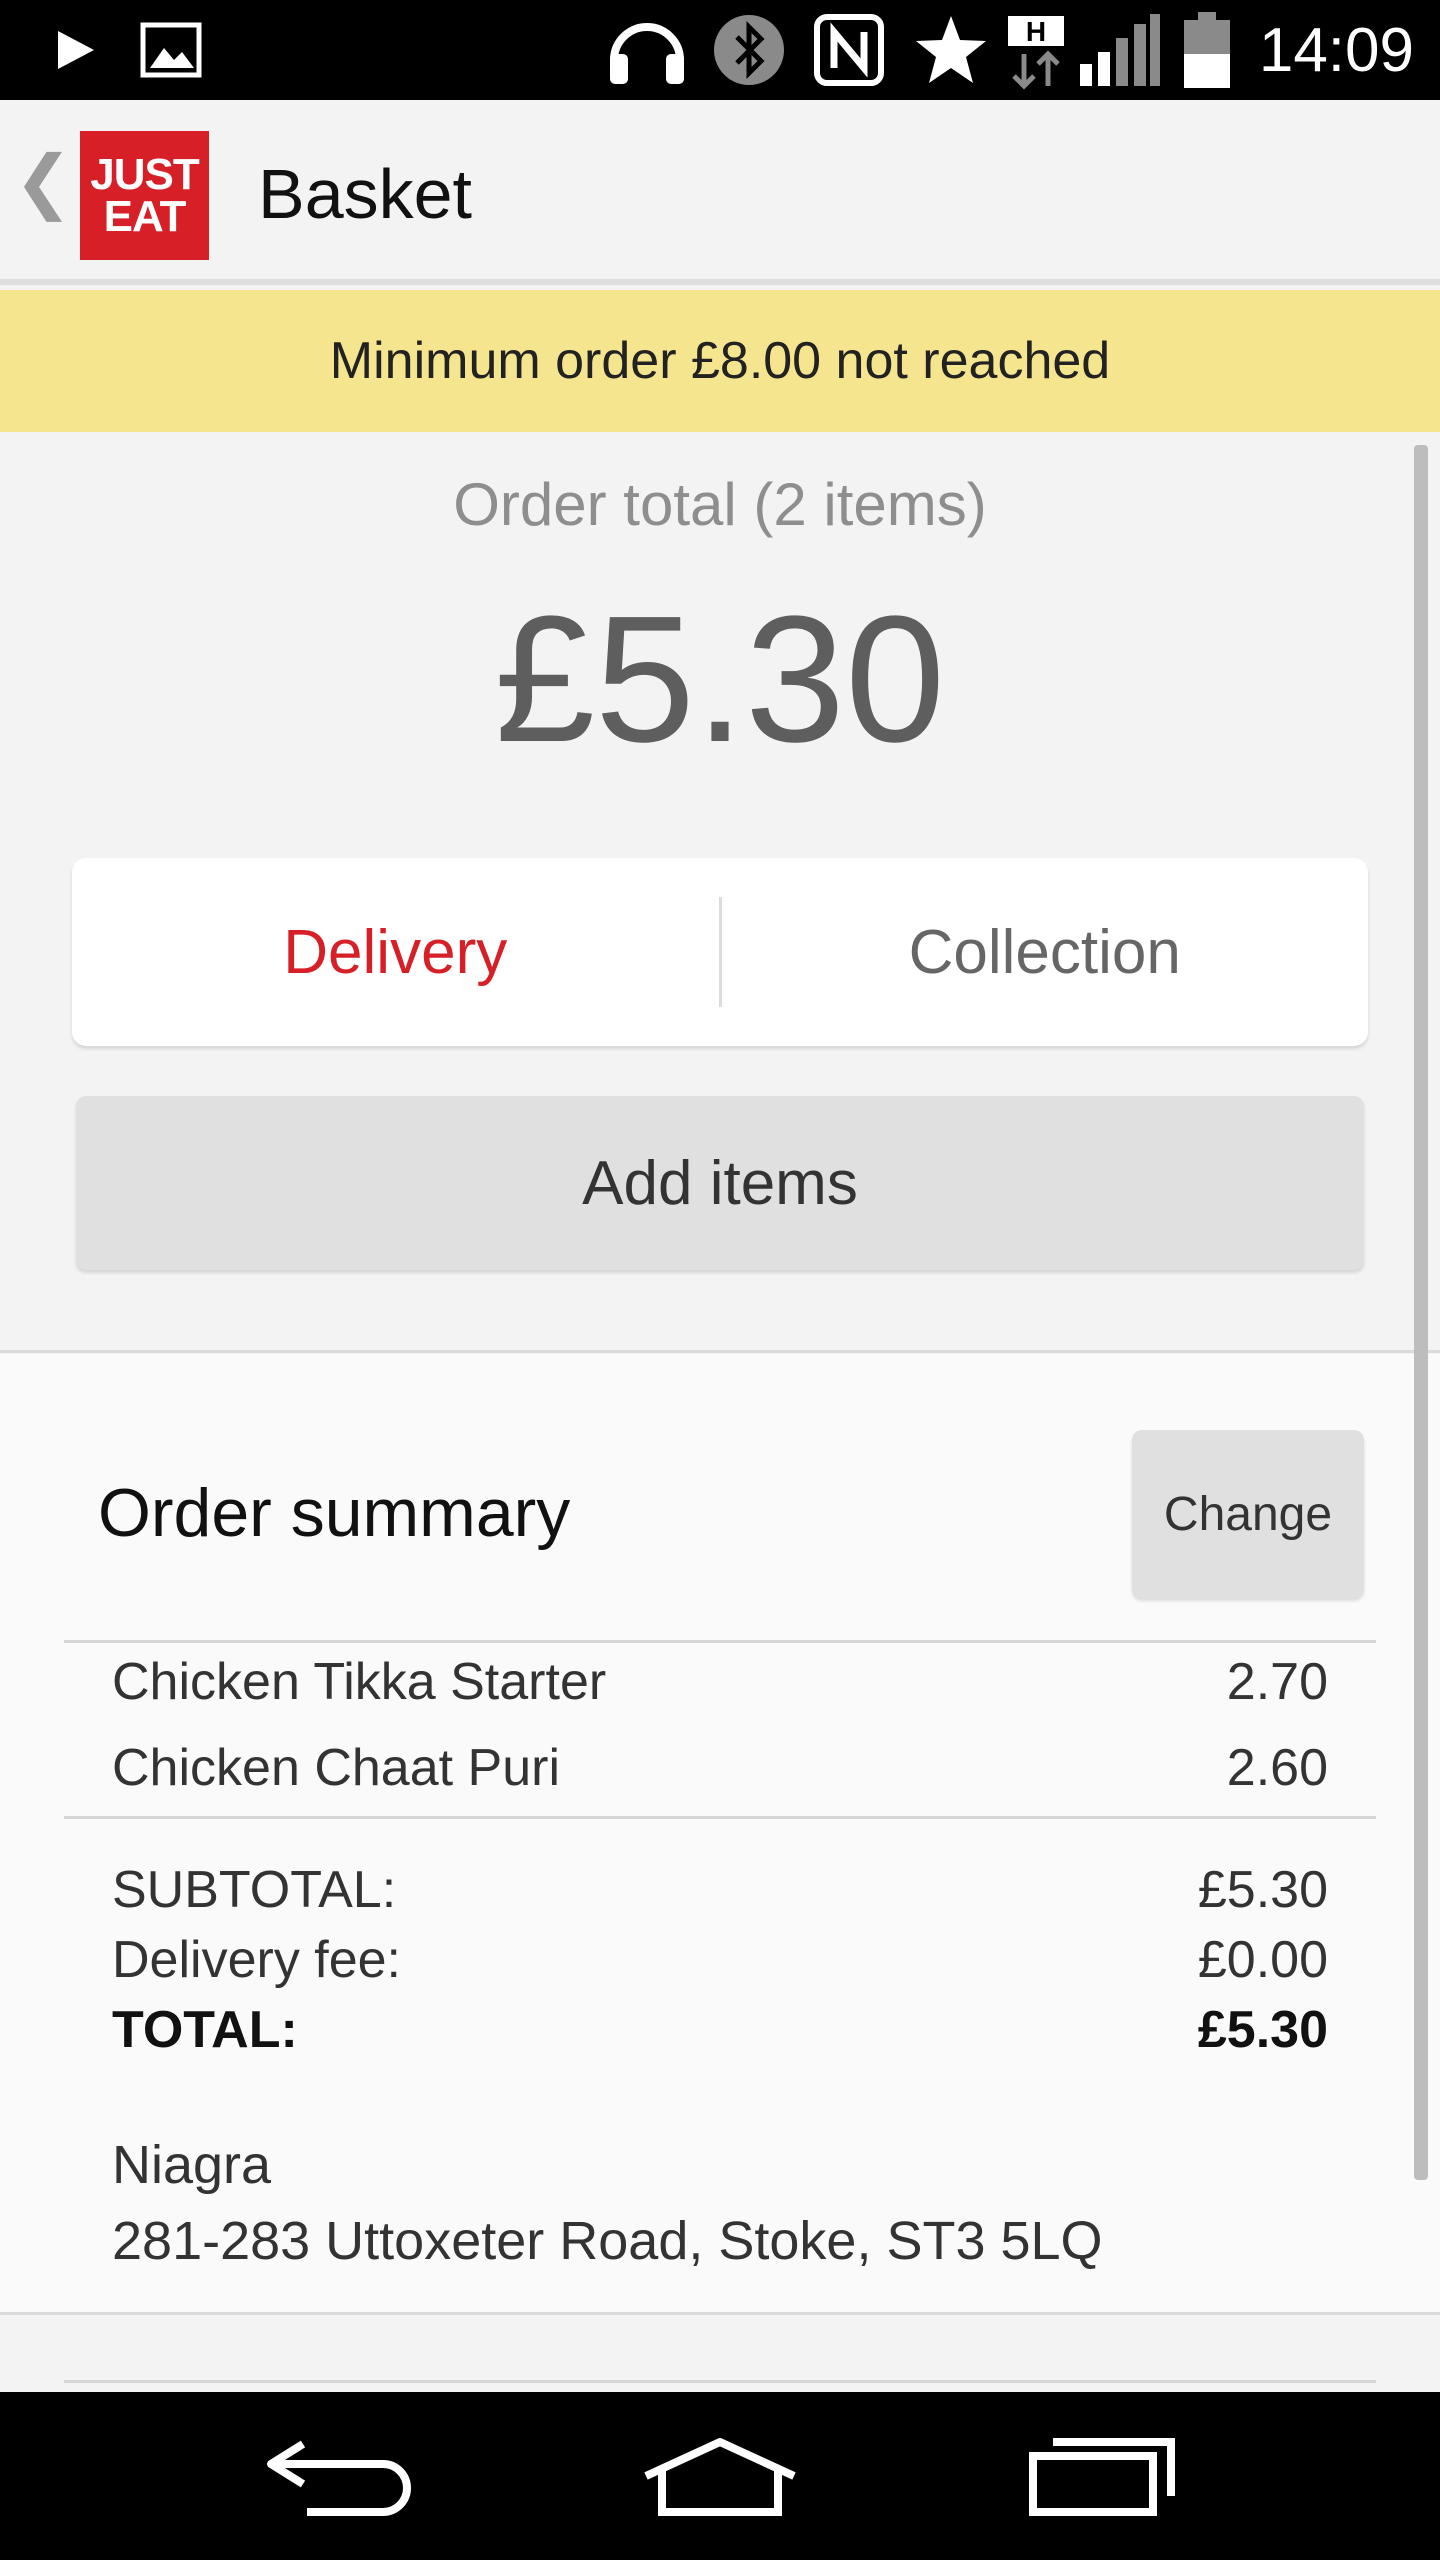  Describe the element at coordinates (720, 1890) in the screenshot. I see `subtotal-row: SUBTOTAL: £5.30` at that location.